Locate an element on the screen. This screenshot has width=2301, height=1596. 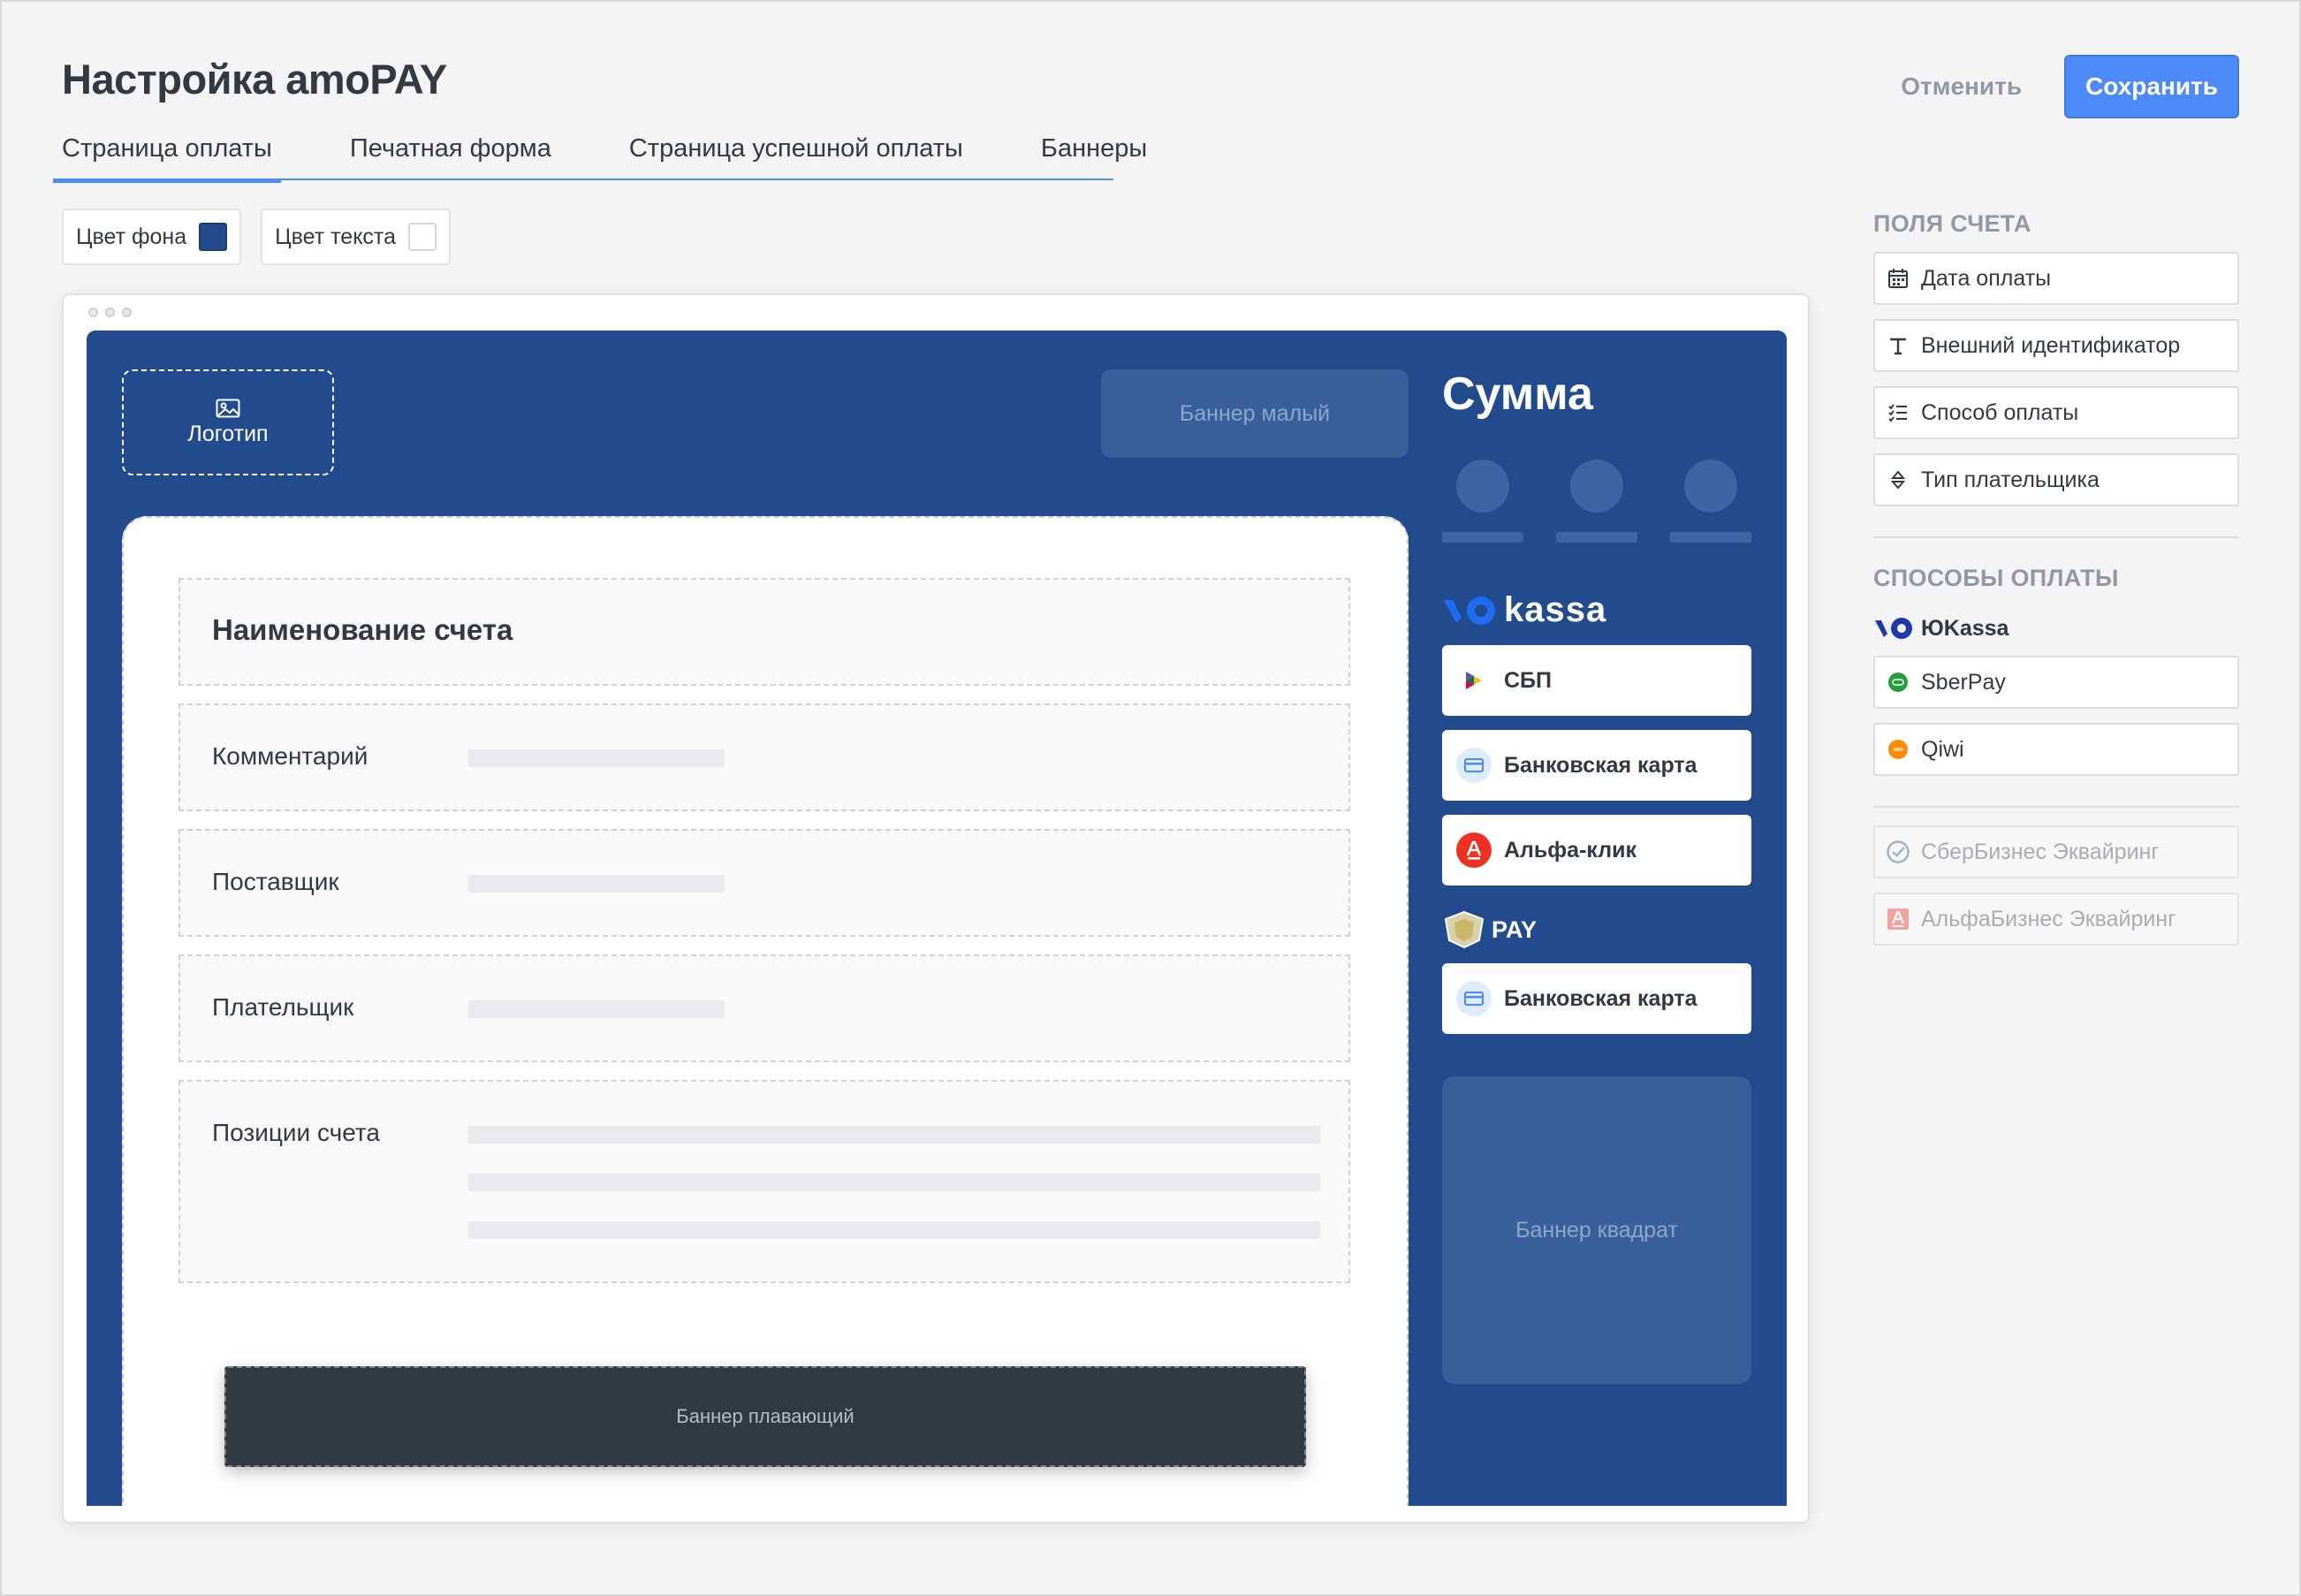
field-payment-date: Дата оплаты is located at coordinates (2056, 278).